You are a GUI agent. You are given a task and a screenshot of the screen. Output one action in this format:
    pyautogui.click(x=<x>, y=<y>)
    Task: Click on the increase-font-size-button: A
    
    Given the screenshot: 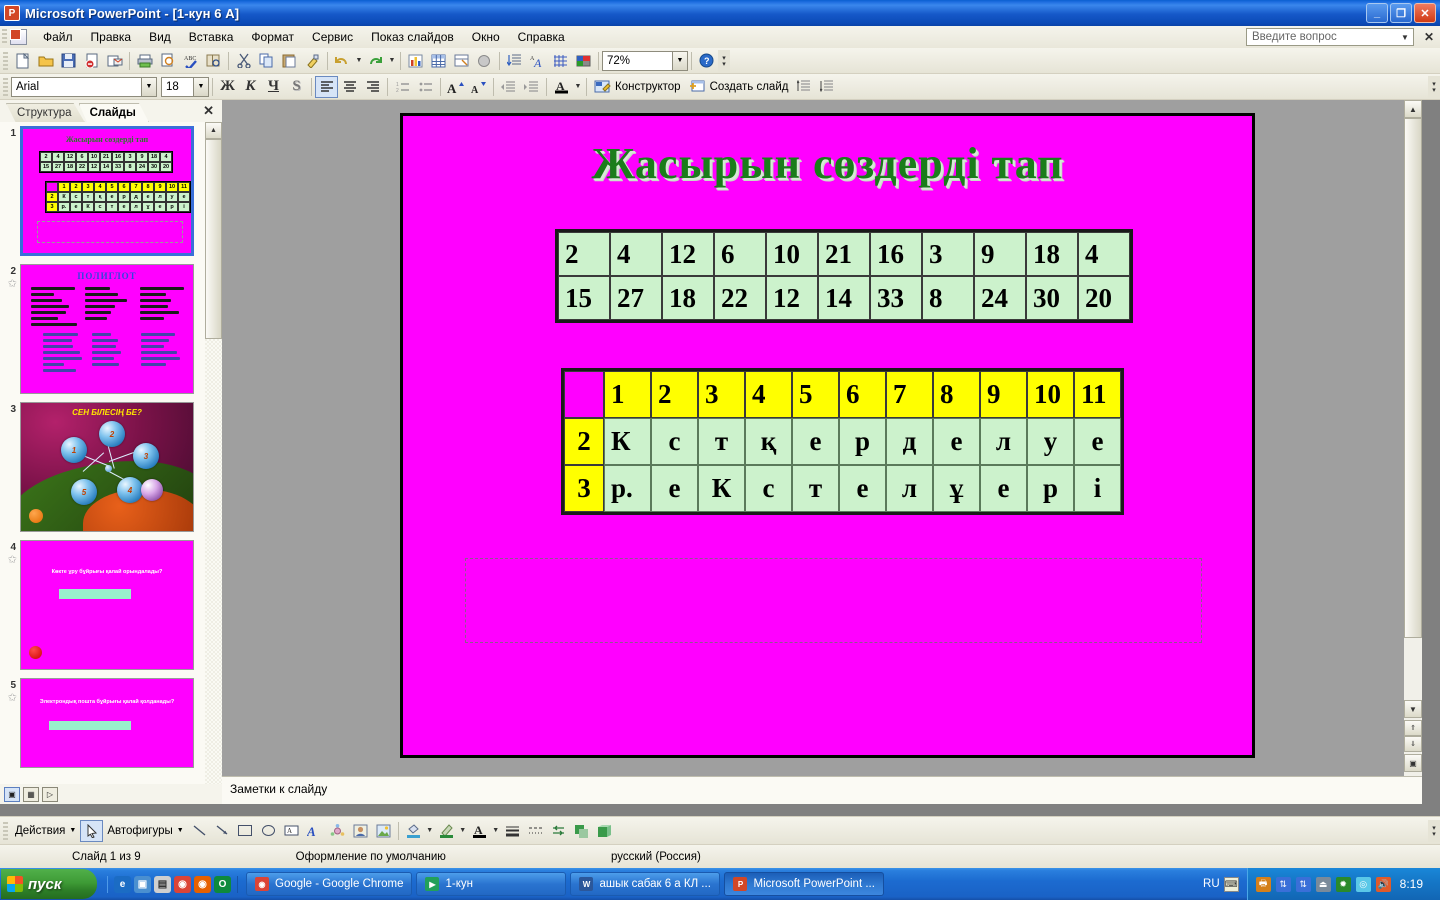 What is the action you would take?
    pyautogui.click(x=455, y=87)
    